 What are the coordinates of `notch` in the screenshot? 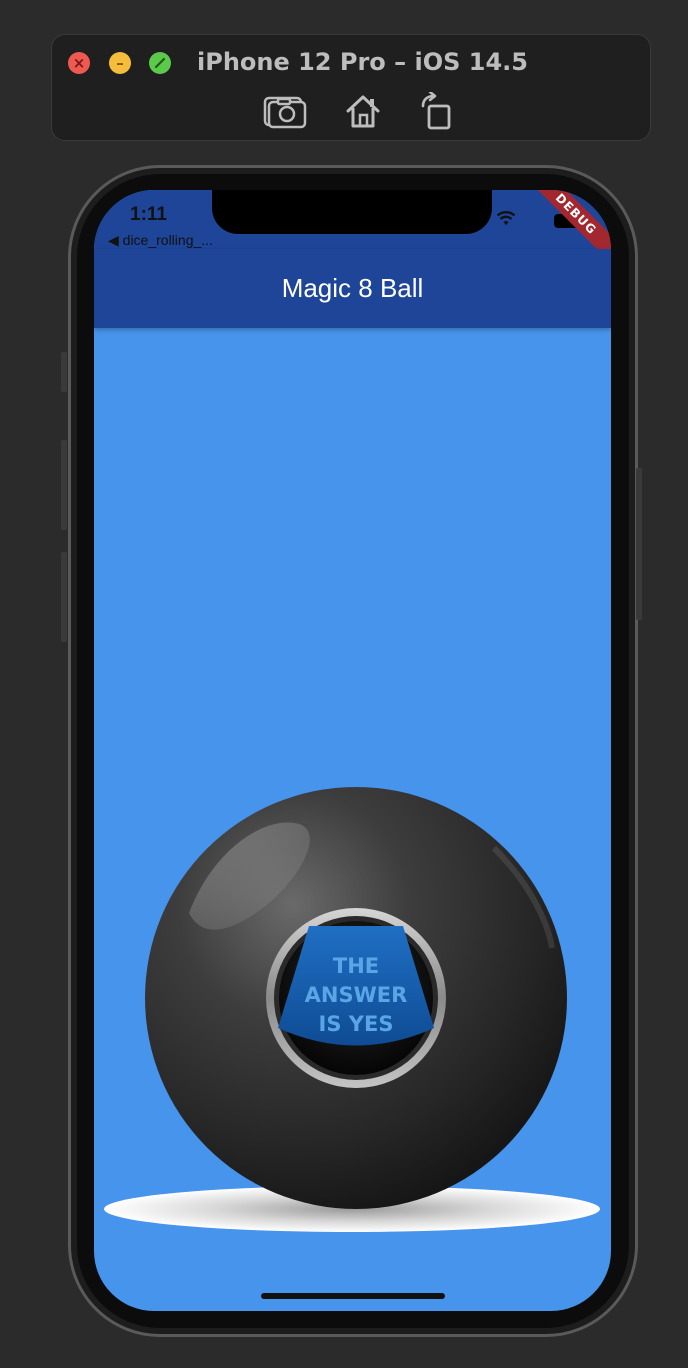 It's located at (352, 212).